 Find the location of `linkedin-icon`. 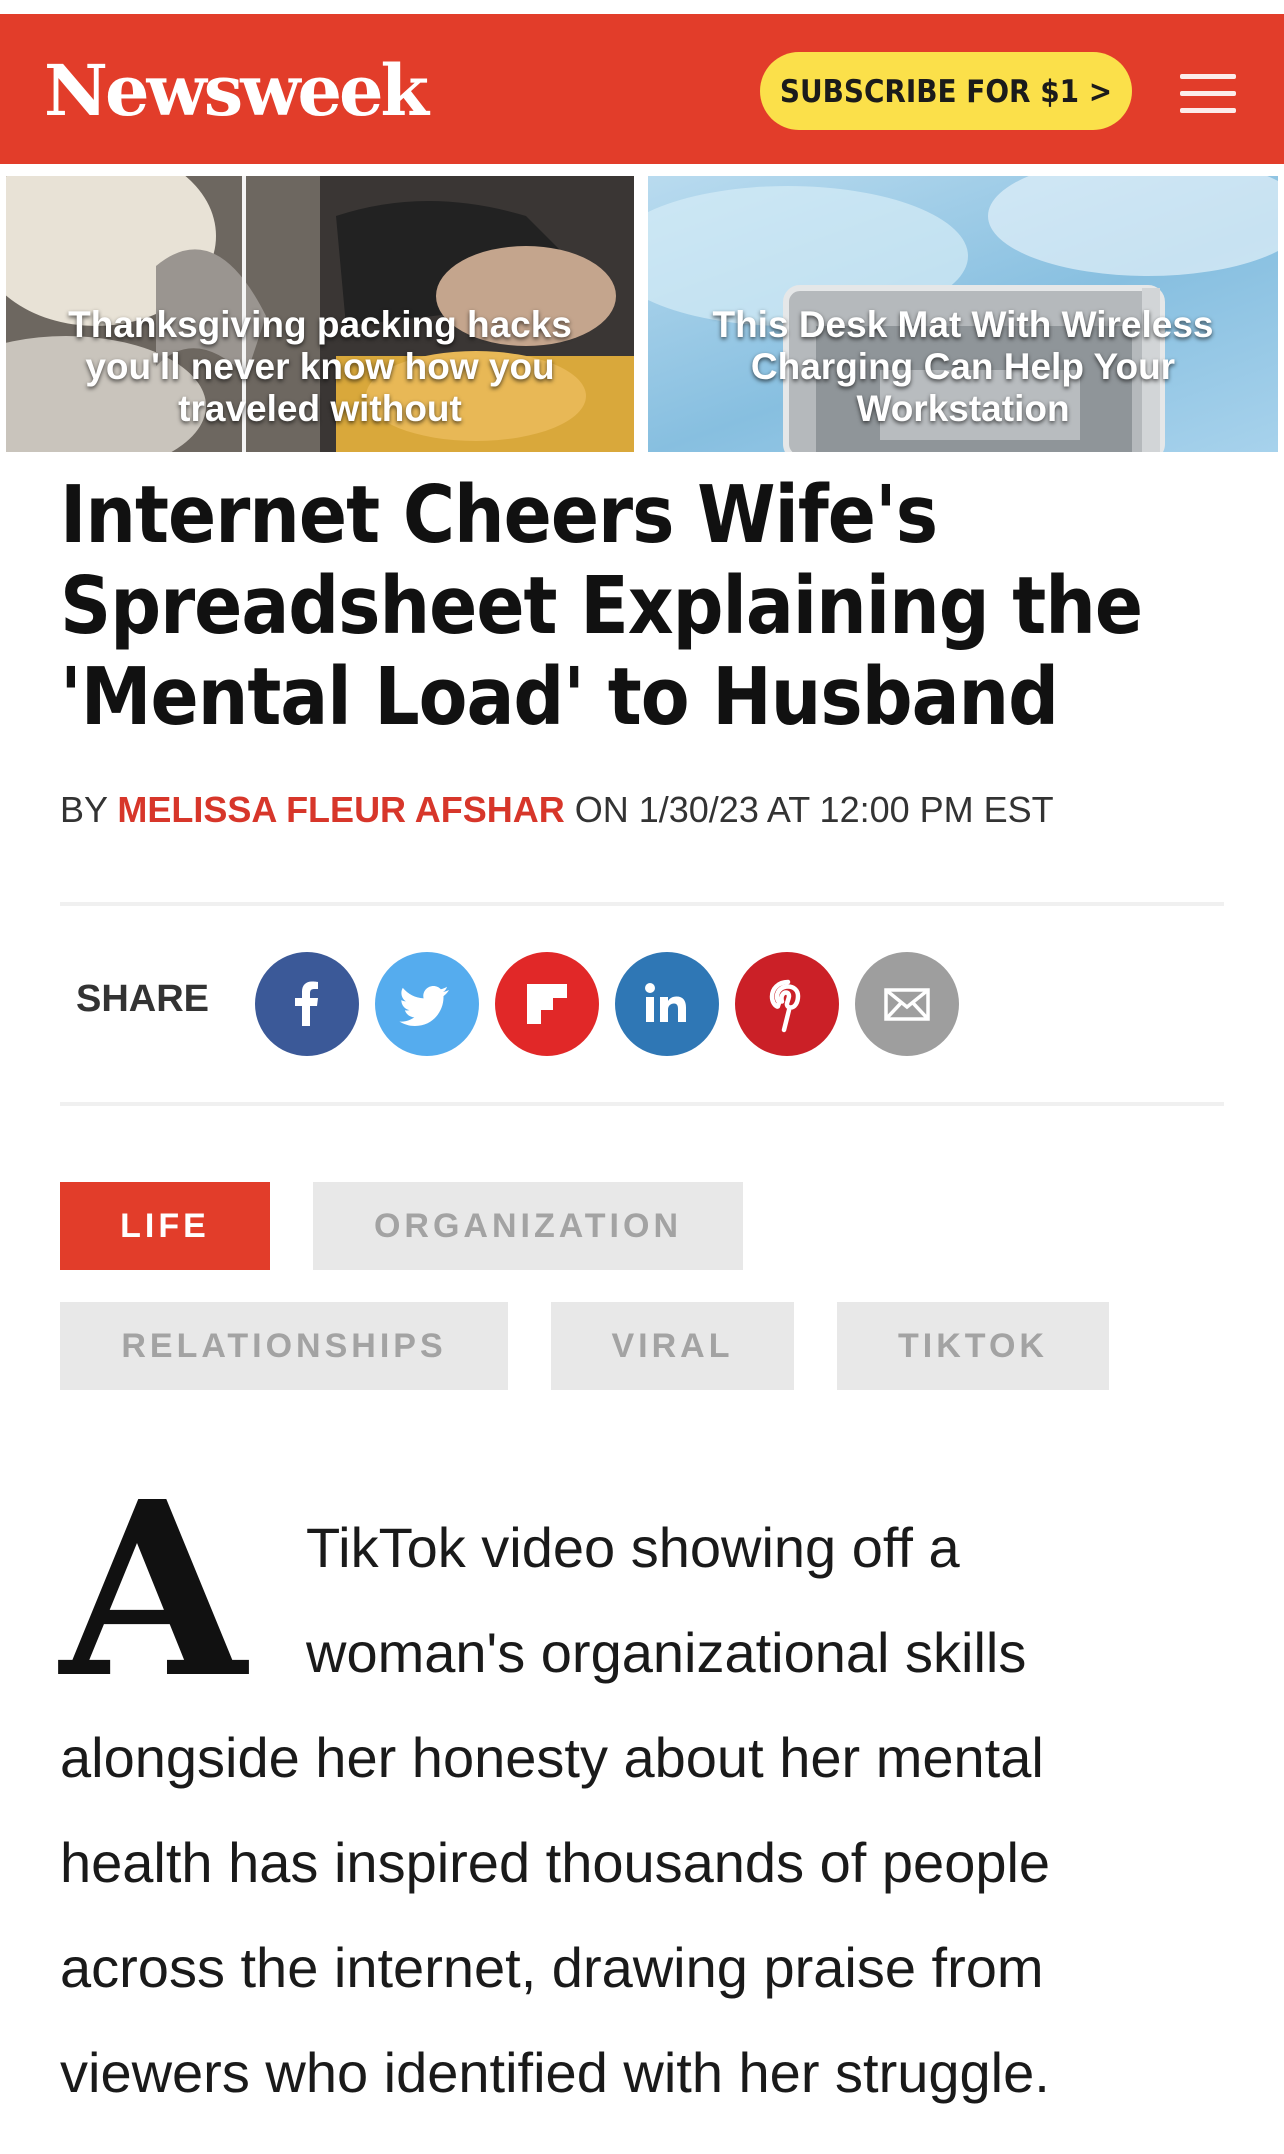

linkedin-icon is located at coordinates (665, 1002).